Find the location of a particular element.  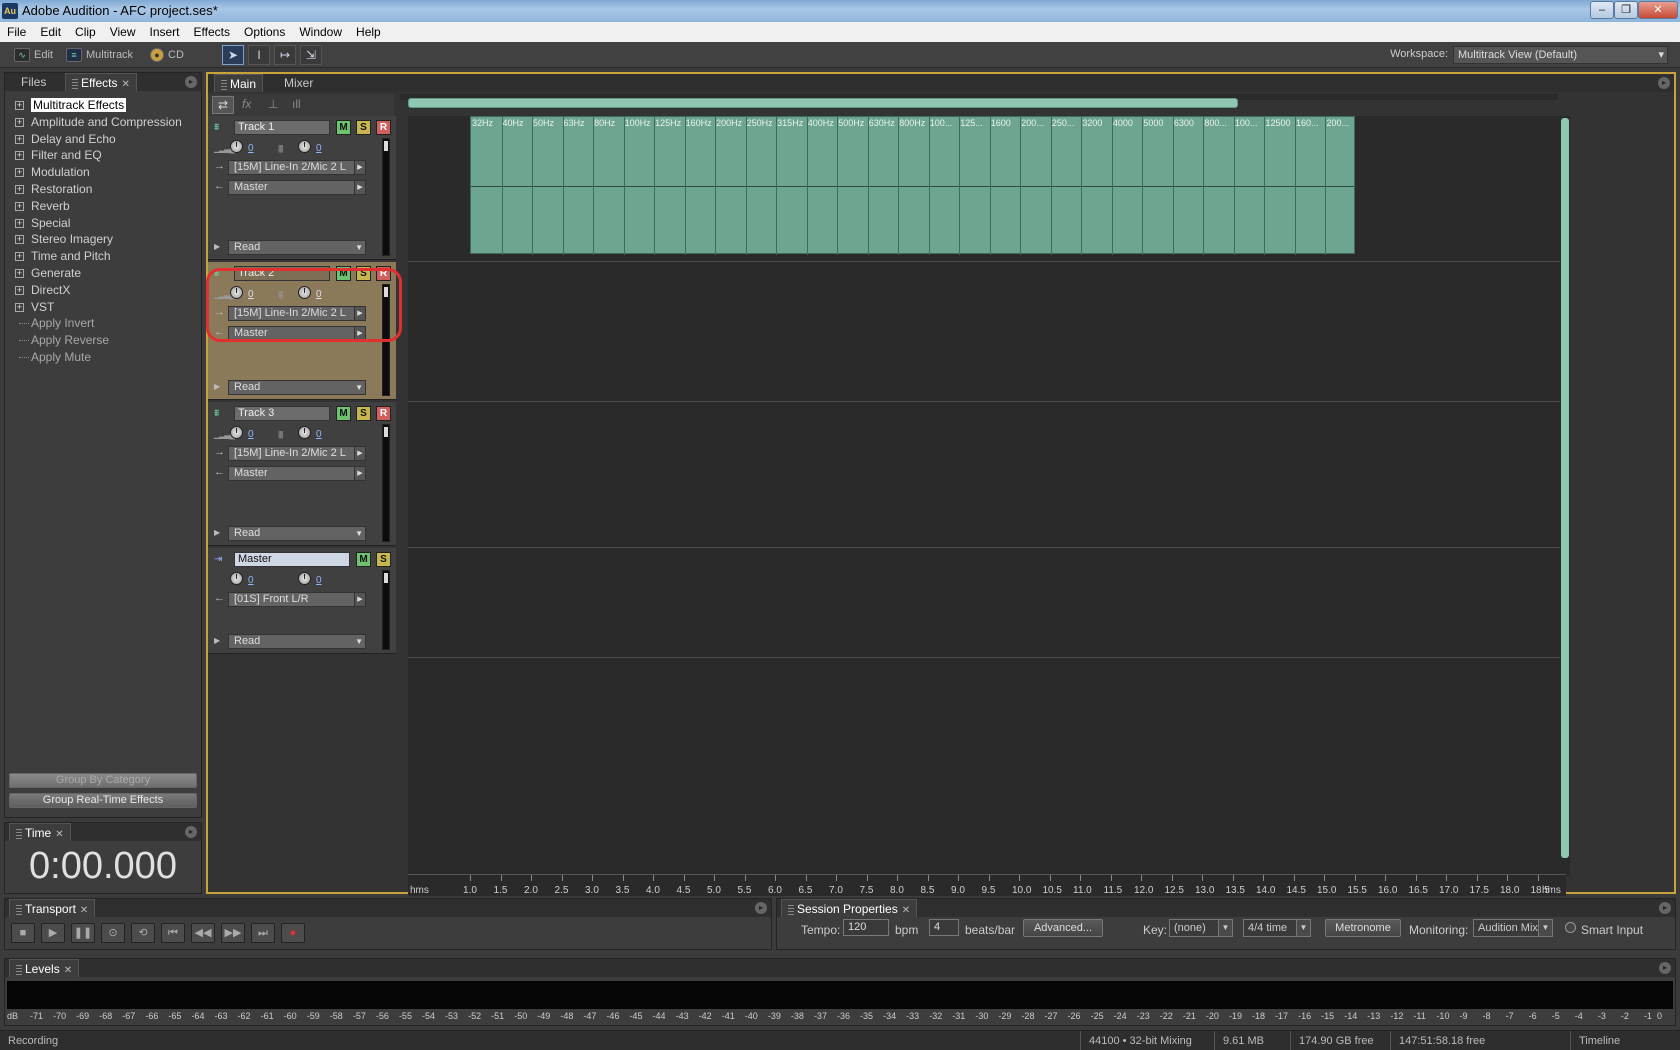

effect-tree-item: + Reverb is located at coordinates (103, 206).